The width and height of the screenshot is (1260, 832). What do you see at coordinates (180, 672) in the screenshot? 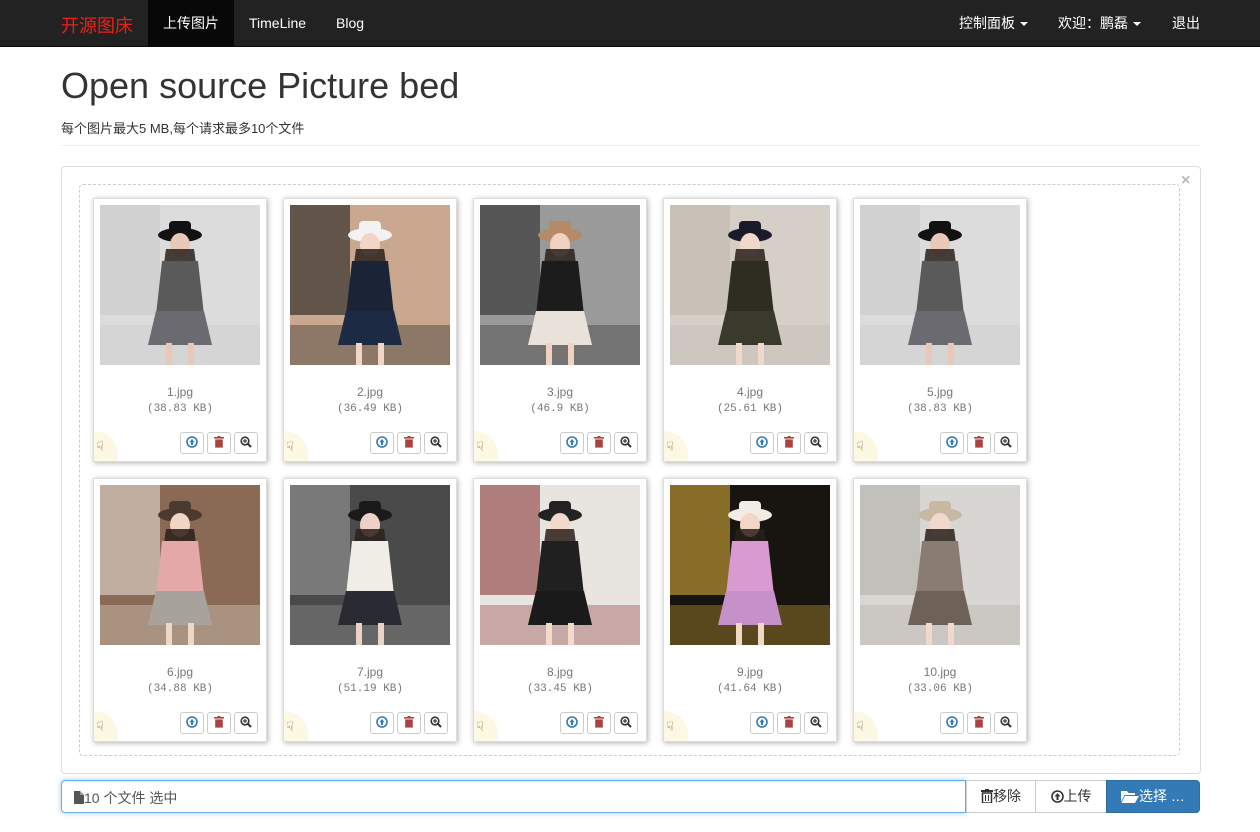
I see `file-name: 6.jpg` at bounding box center [180, 672].